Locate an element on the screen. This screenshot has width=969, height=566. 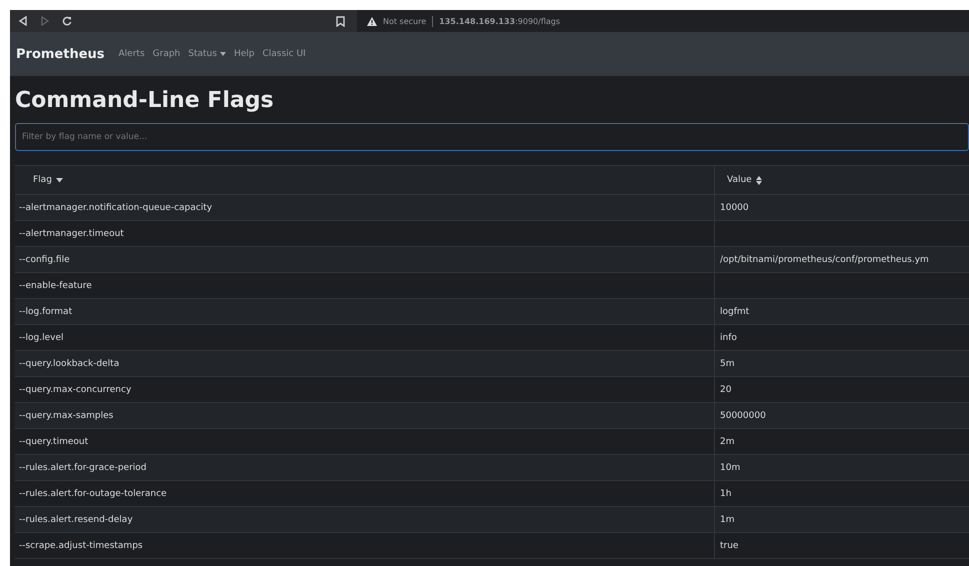
warning-icon is located at coordinates (372, 21).